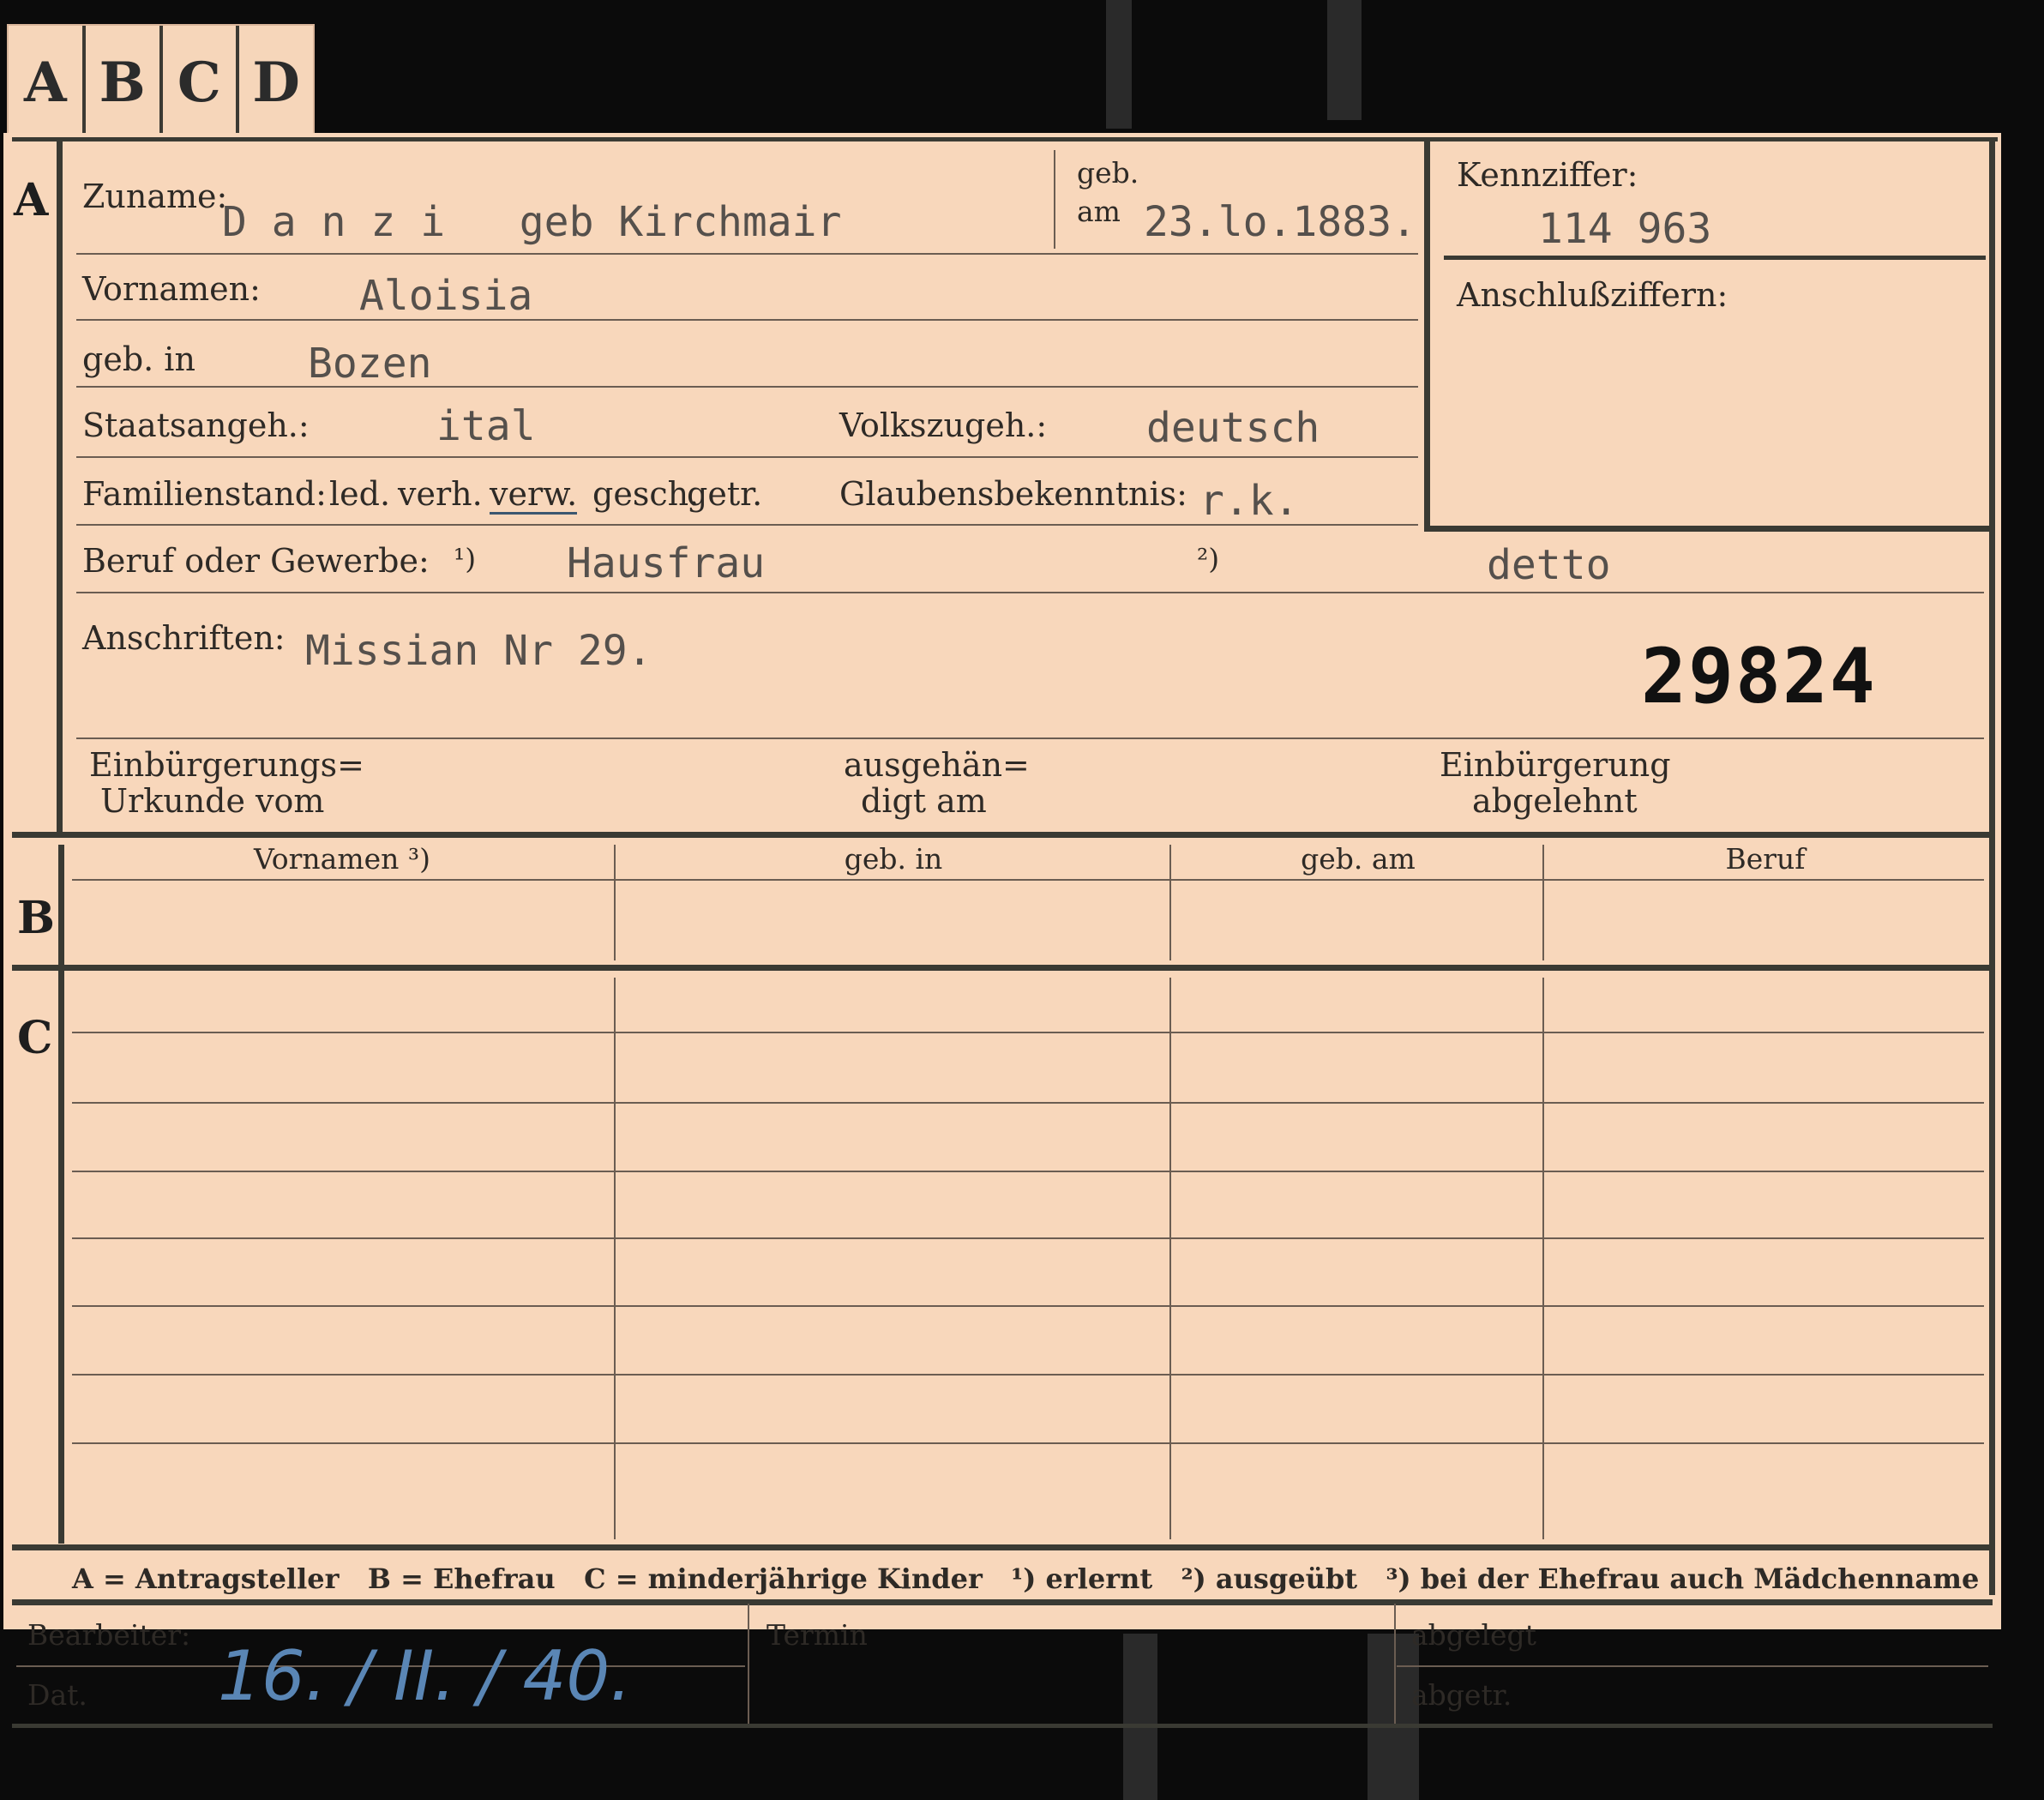  Describe the element at coordinates (124, 82) in the screenshot. I see `tab-b: B` at that location.